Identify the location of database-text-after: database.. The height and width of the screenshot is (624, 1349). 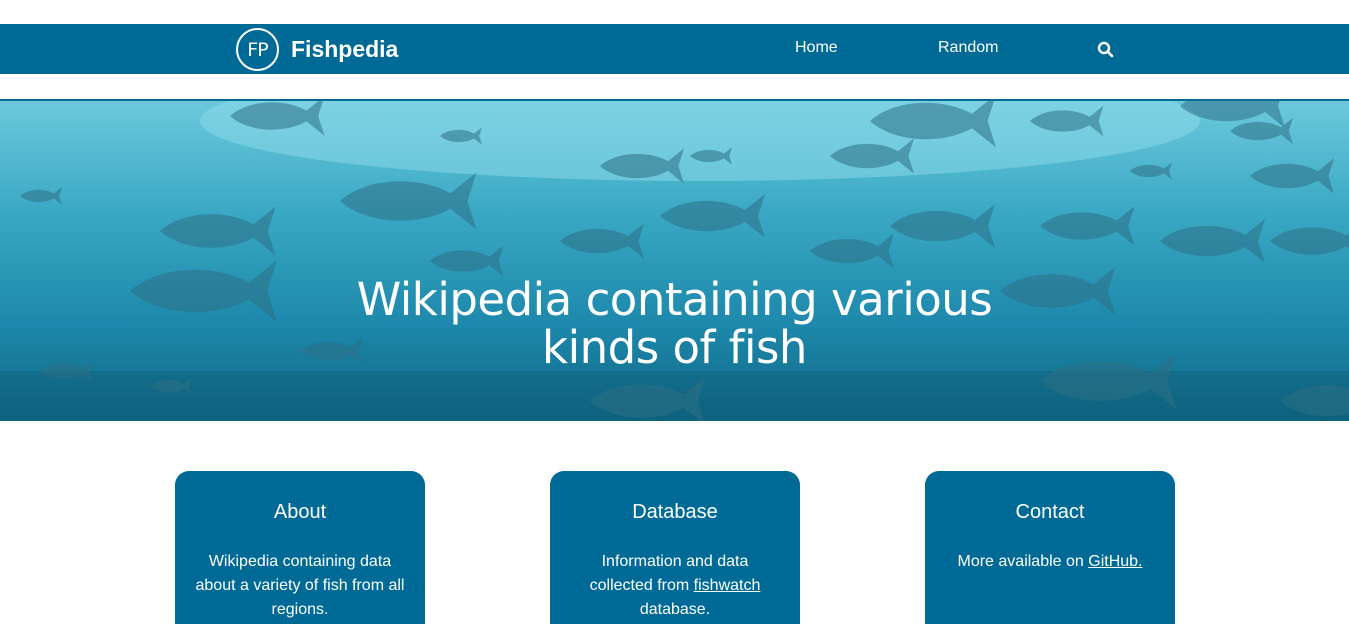
(675, 609).